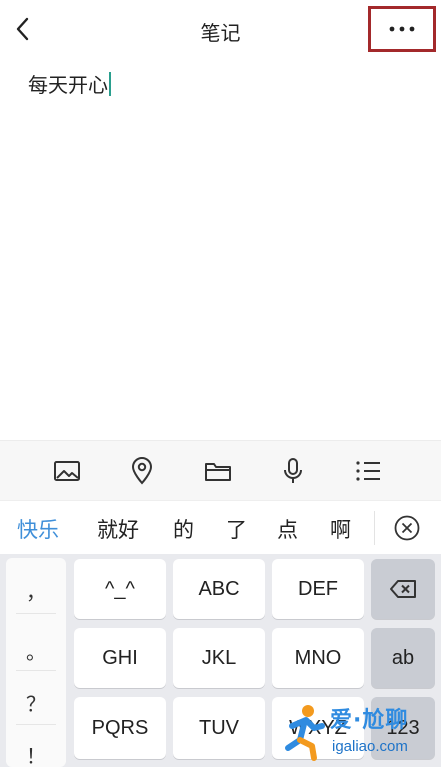 This screenshot has width=441, height=767. I want to click on candidate-word: 啊, so click(340, 529).